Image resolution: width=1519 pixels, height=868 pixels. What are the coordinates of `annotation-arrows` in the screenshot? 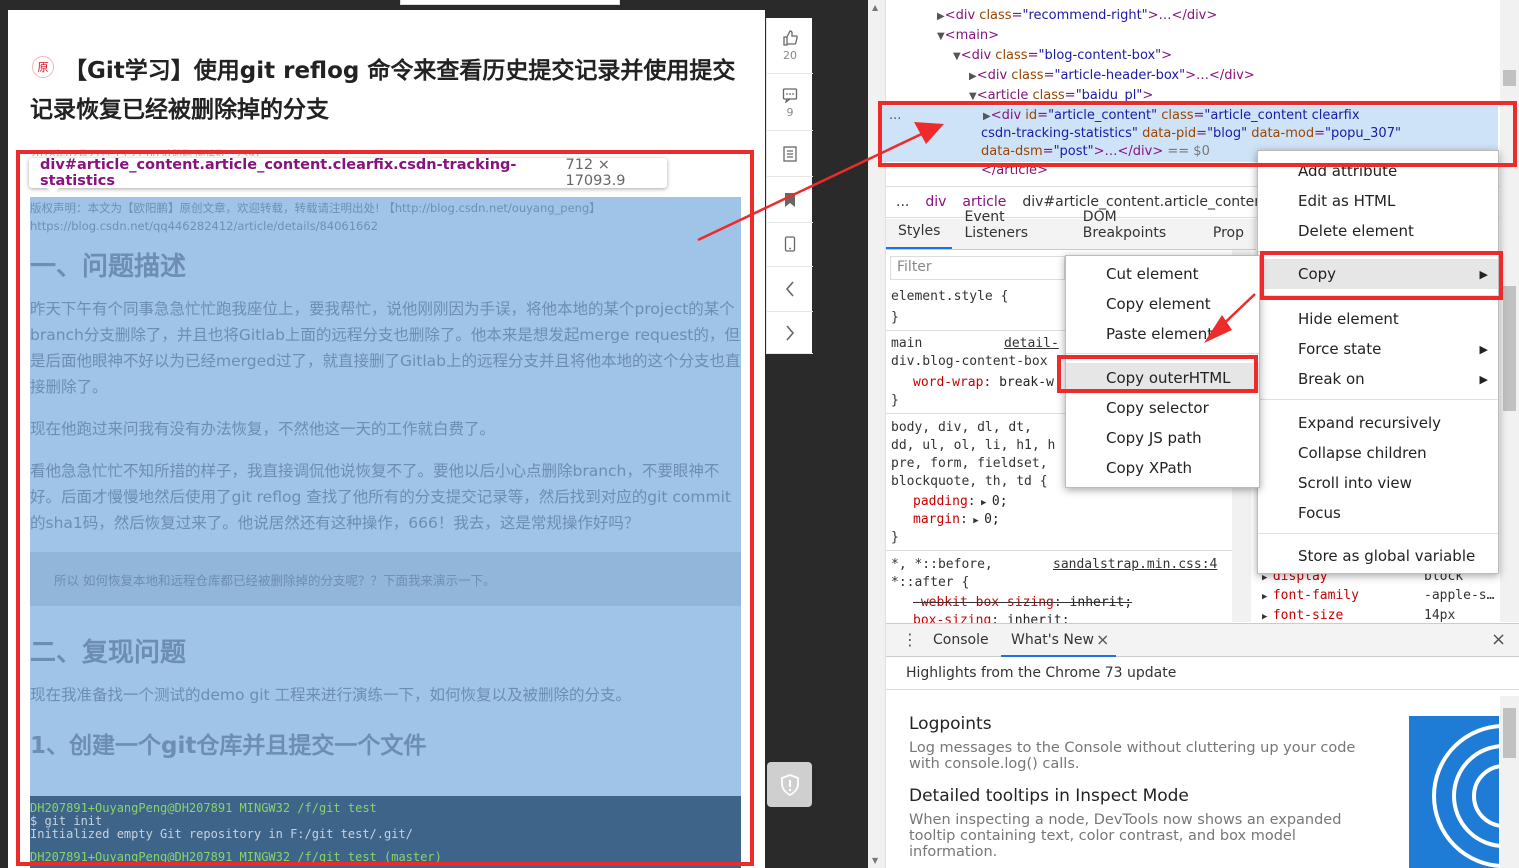 It's located at (976, 232).